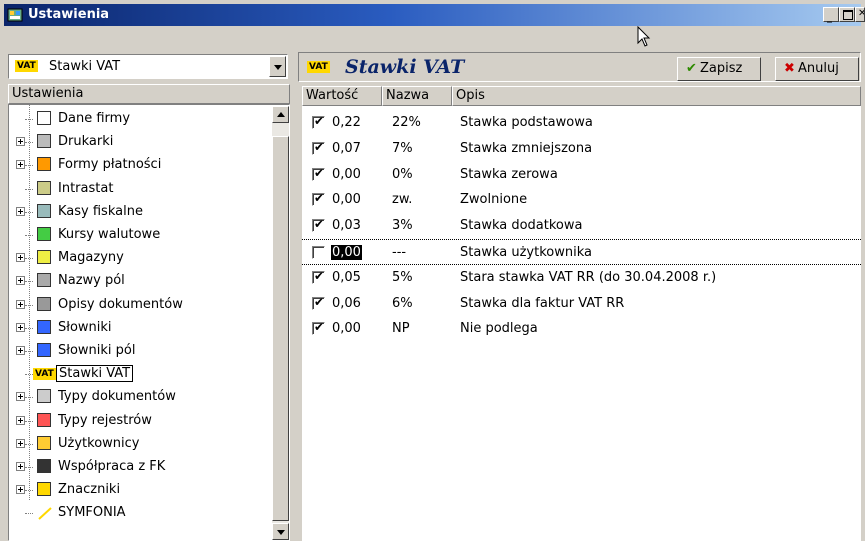  What do you see at coordinates (139, 490) in the screenshot?
I see `tree-item: Znaczniki` at bounding box center [139, 490].